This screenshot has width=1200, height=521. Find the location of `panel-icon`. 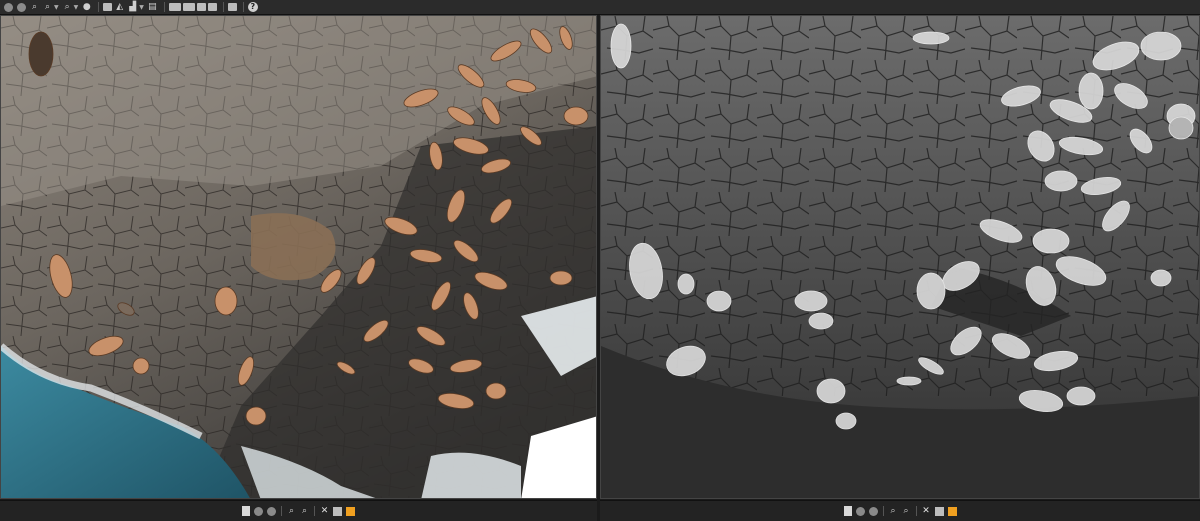

panel-icon is located at coordinates (108, 7).